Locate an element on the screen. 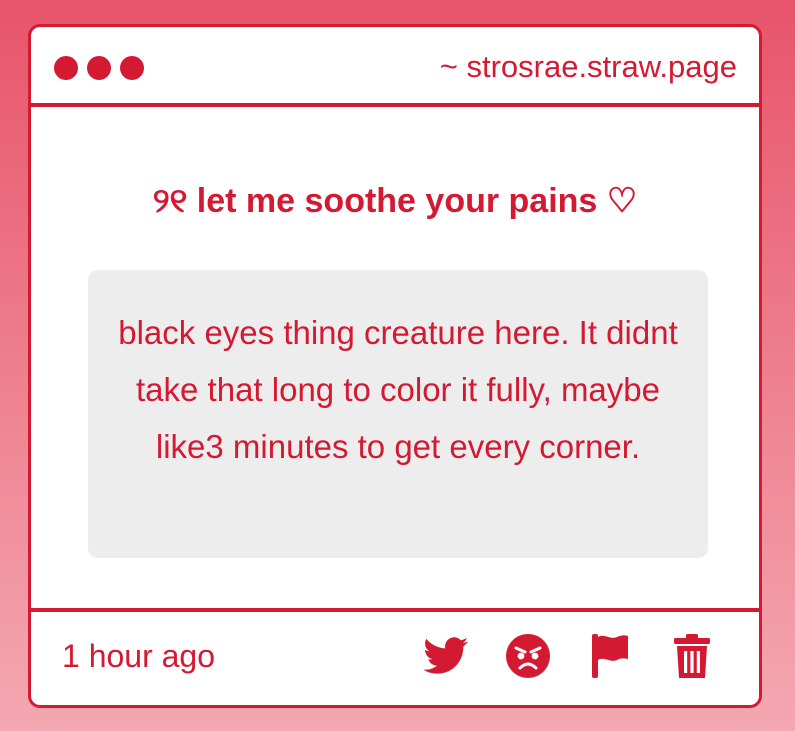 The width and height of the screenshot is (795, 731). angry-face-icon is located at coordinates (528, 656).